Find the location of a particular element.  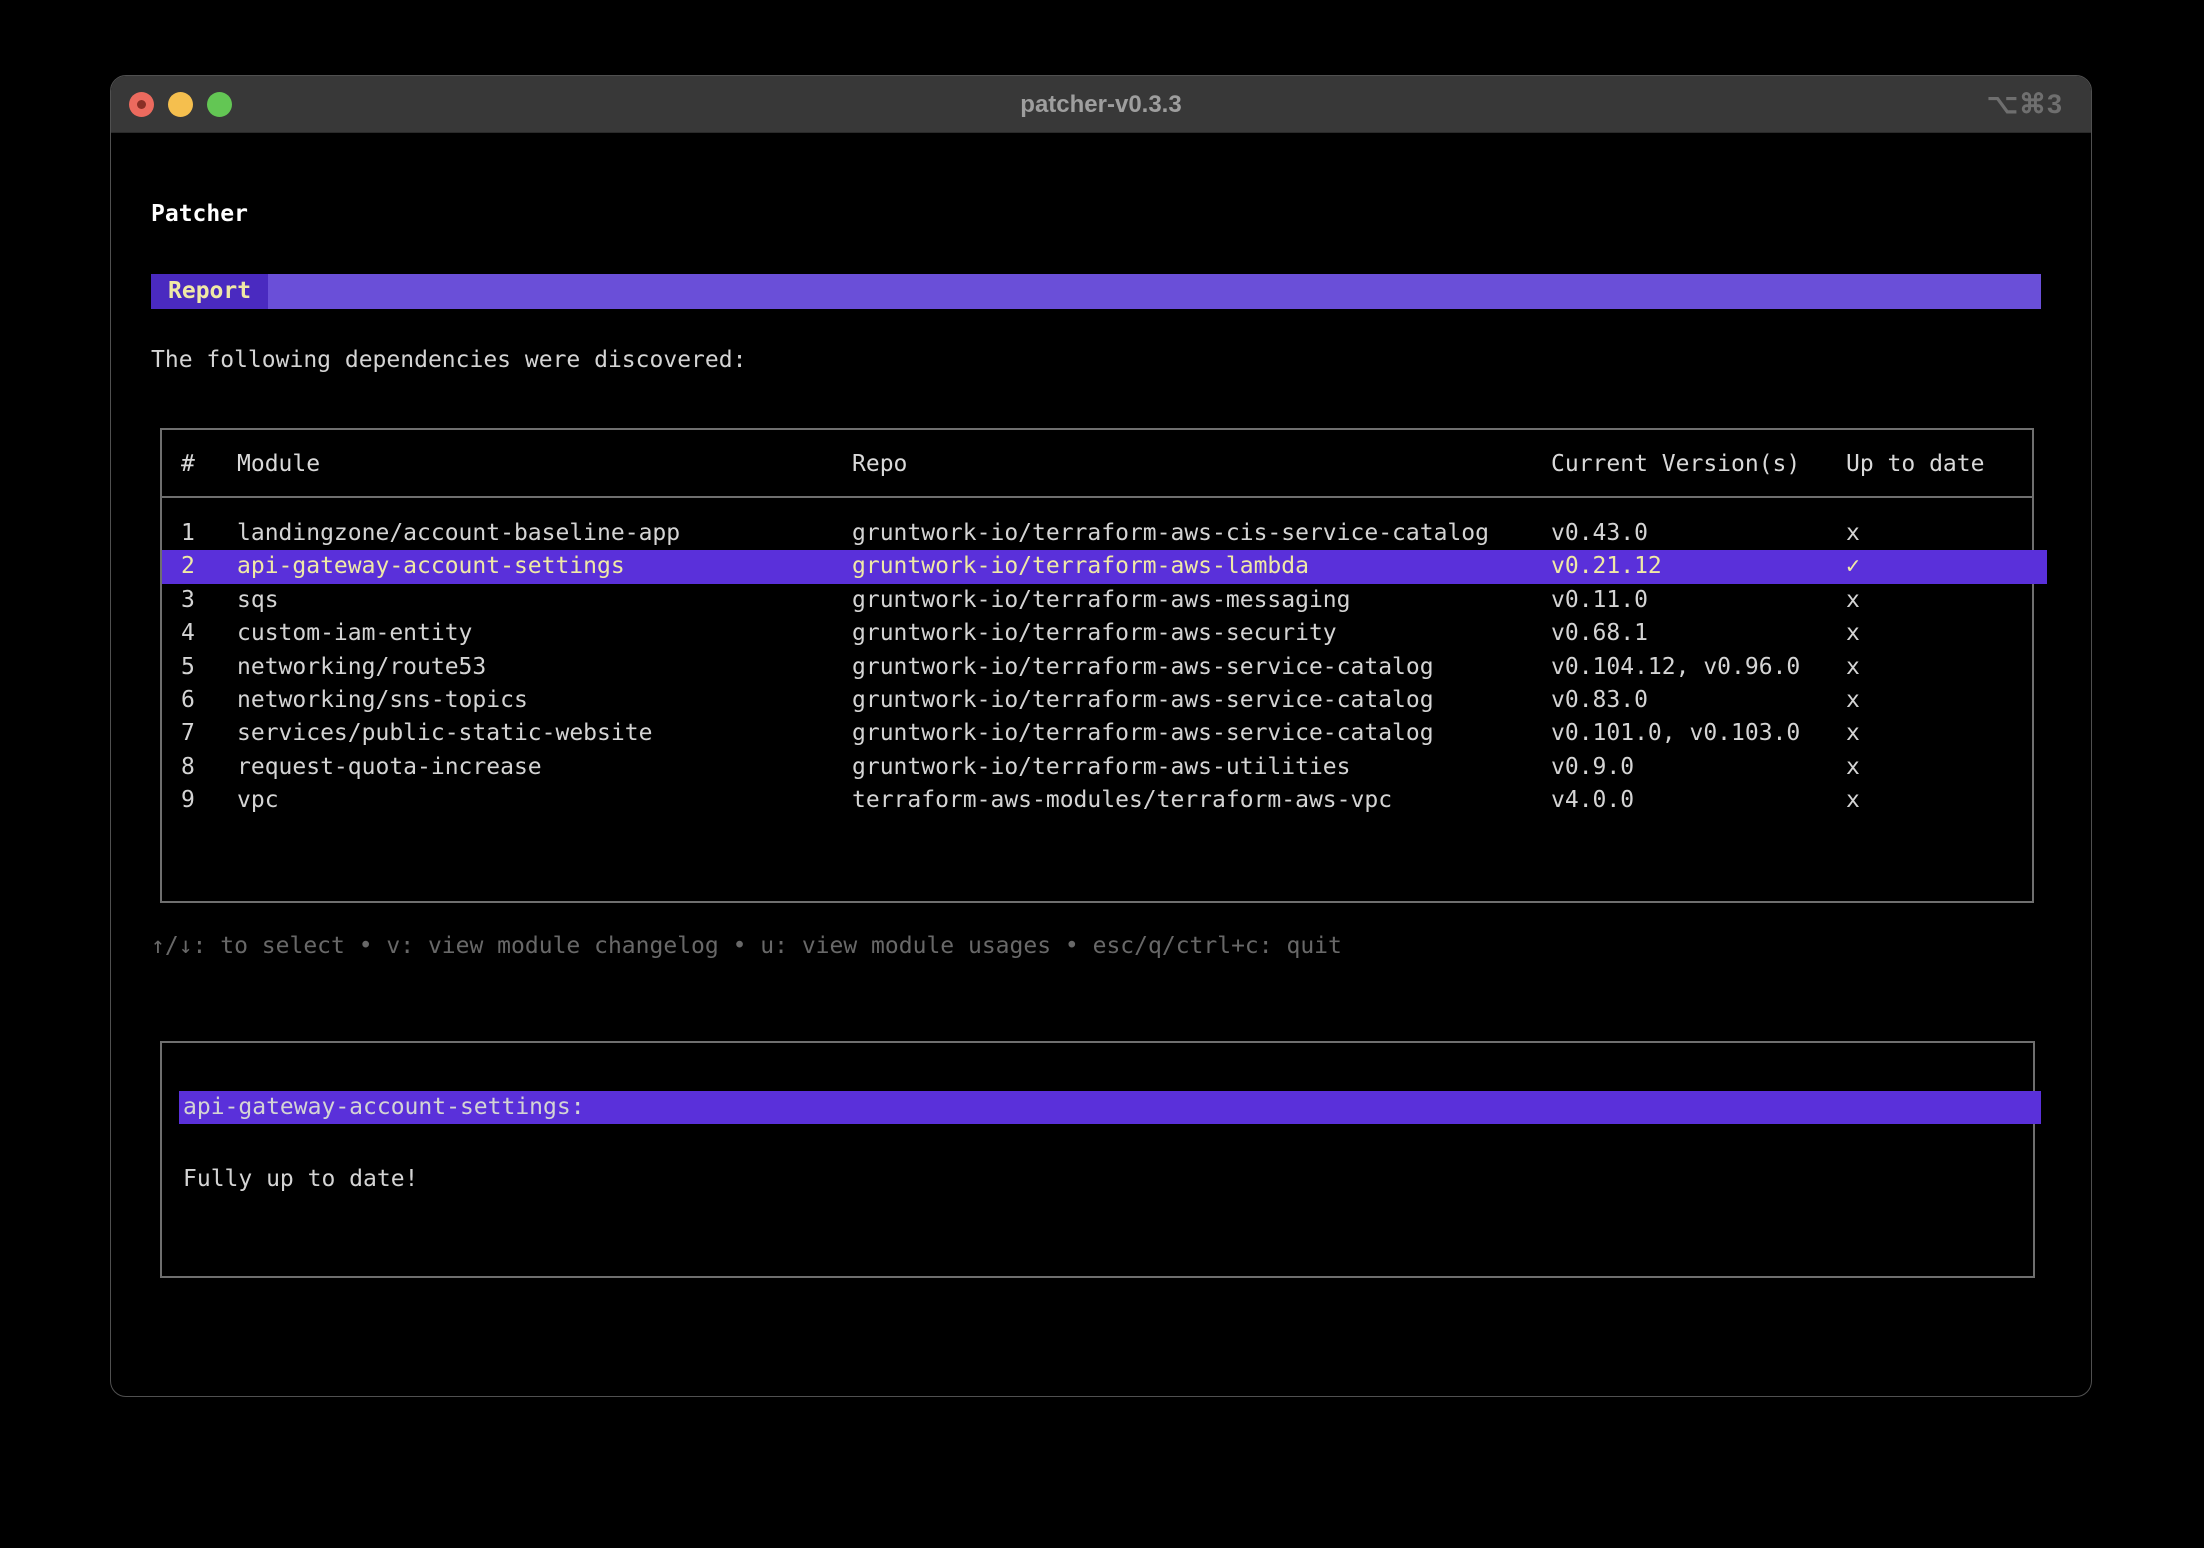

row-version: v0.104.12, v0.96.0 is located at coordinates (1676, 666).